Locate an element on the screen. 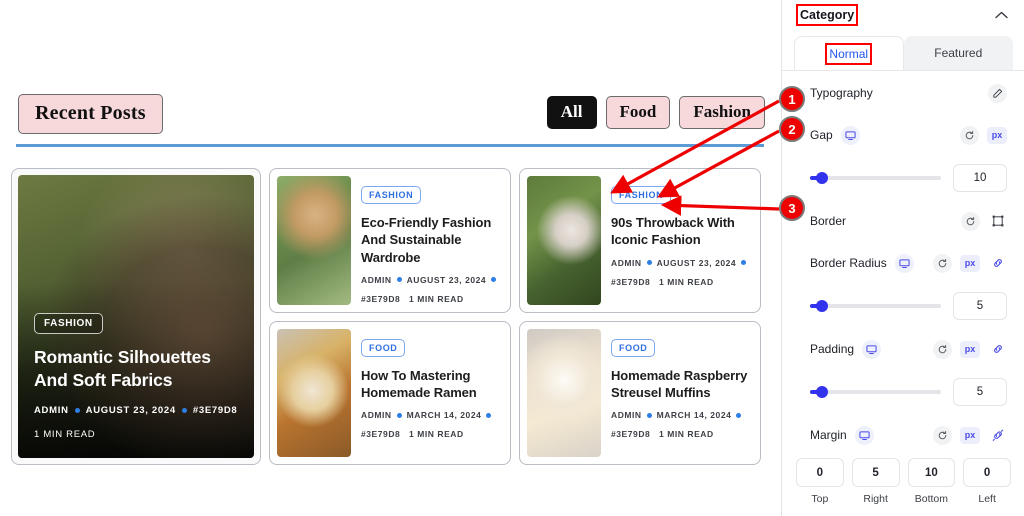  border-radius-slider-row: 5 is located at coordinates (903, 306).